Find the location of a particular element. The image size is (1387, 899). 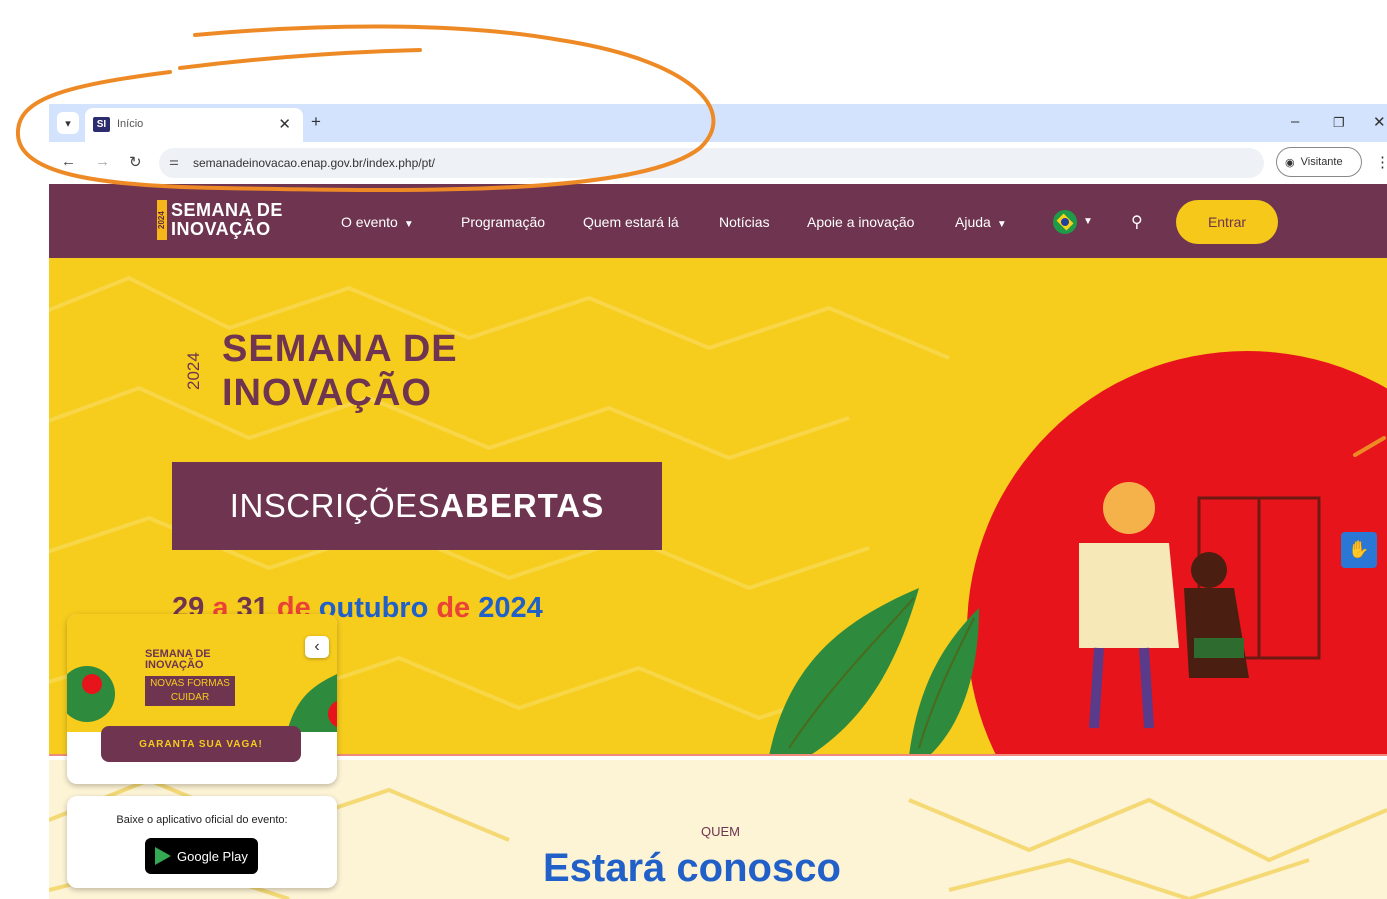

profile-icon: ◉ is located at coordinates (1290, 162).